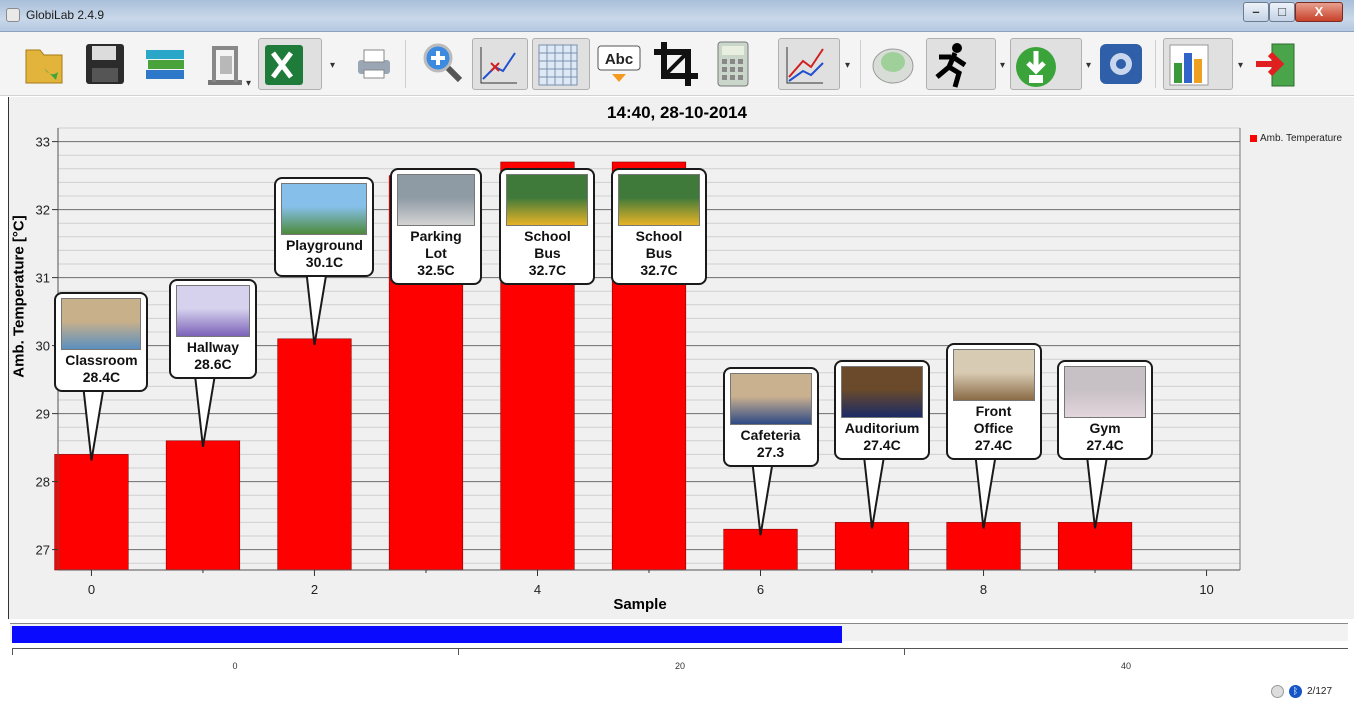 This screenshot has height=706, width=1354. Describe the element at coordinates (436, 253) in the screenshot. I see `annotation-label: Lot` at that location.